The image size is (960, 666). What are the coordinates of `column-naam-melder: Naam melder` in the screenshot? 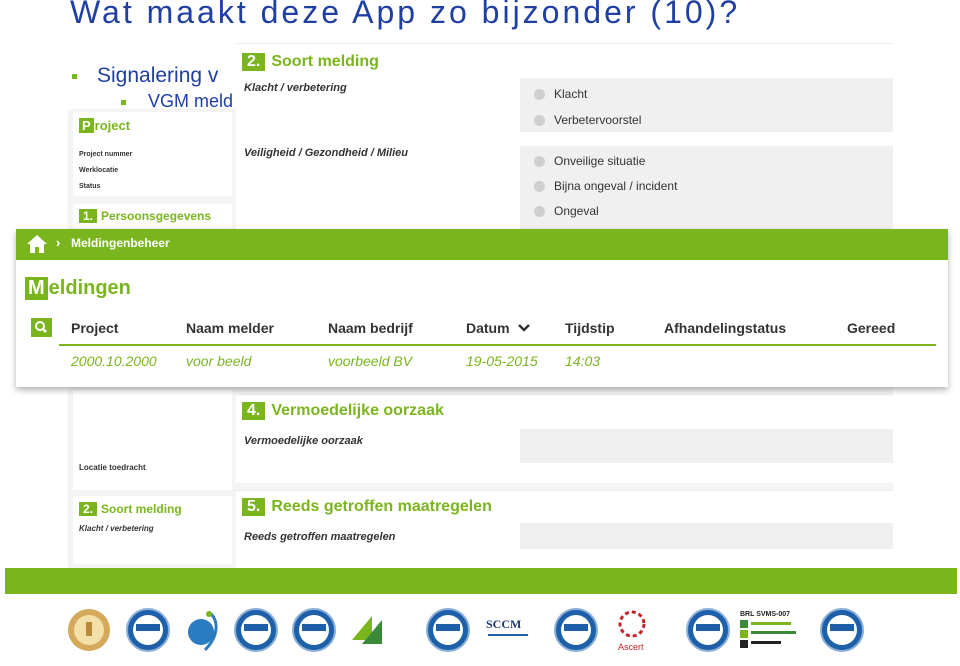 It's located at (230, 328).